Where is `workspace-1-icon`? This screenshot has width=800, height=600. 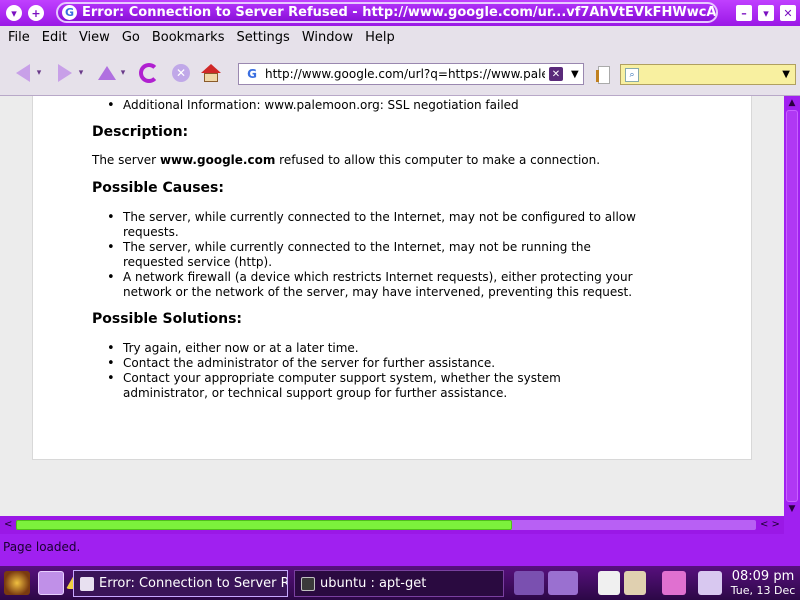
workspace-1-icon is located at coordinates (529, 583).